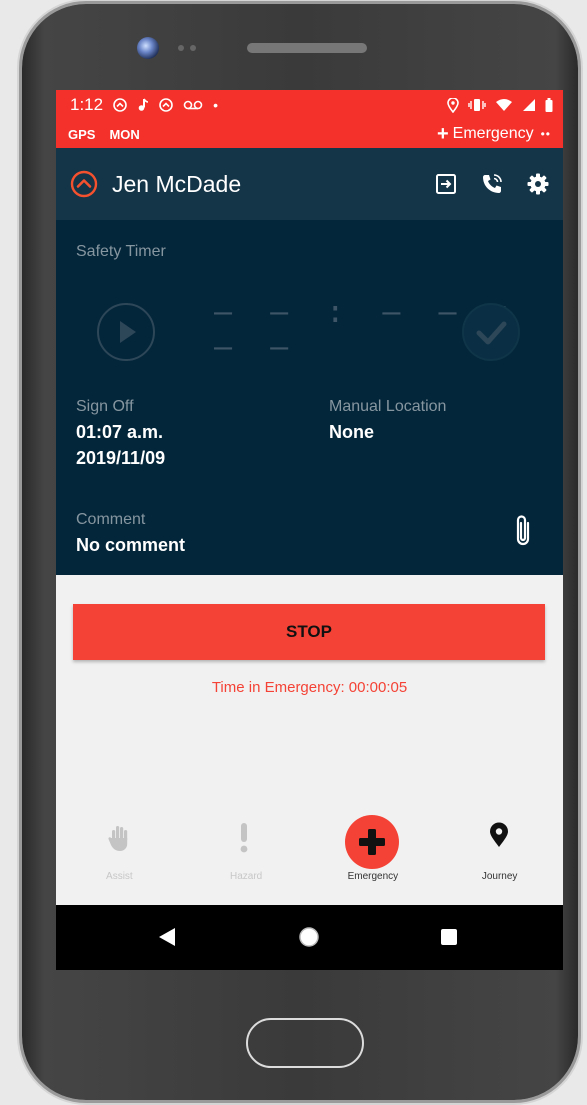  I want to click on sign-off-label: Sign Off, so click(105, 406).